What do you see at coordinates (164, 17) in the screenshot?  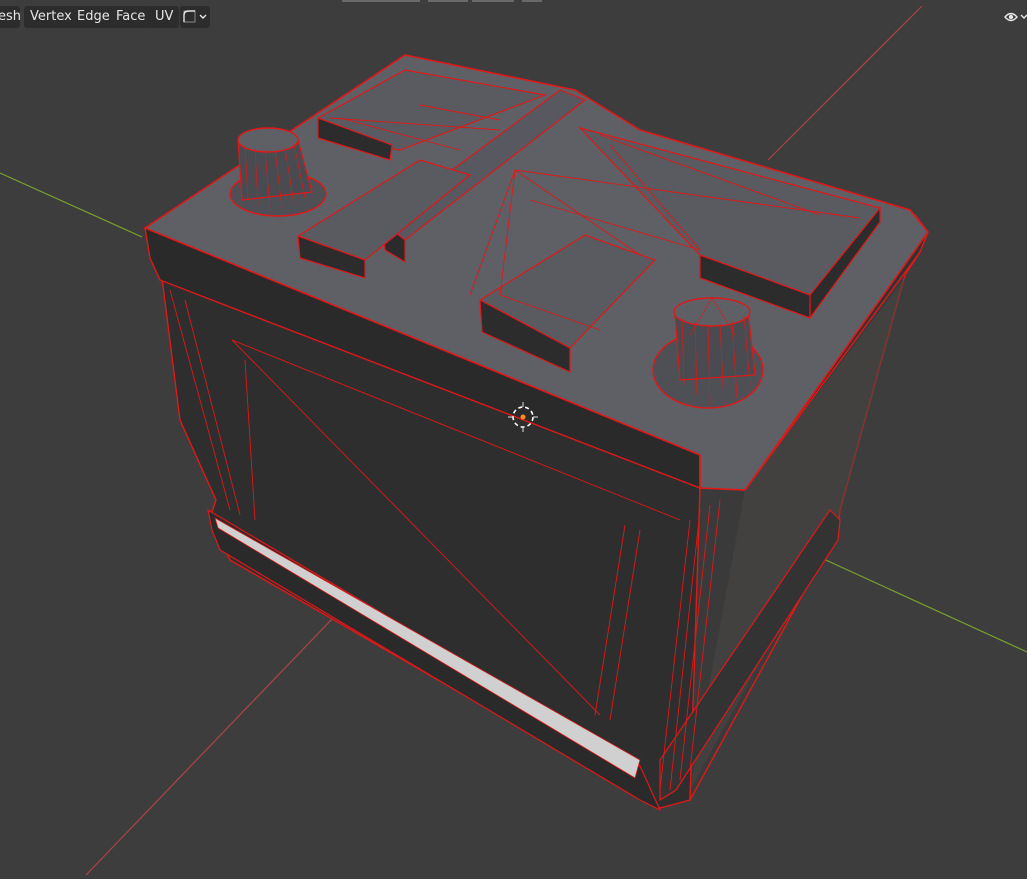 I see `uv-menu: UV` at bounding box center [164, 17].